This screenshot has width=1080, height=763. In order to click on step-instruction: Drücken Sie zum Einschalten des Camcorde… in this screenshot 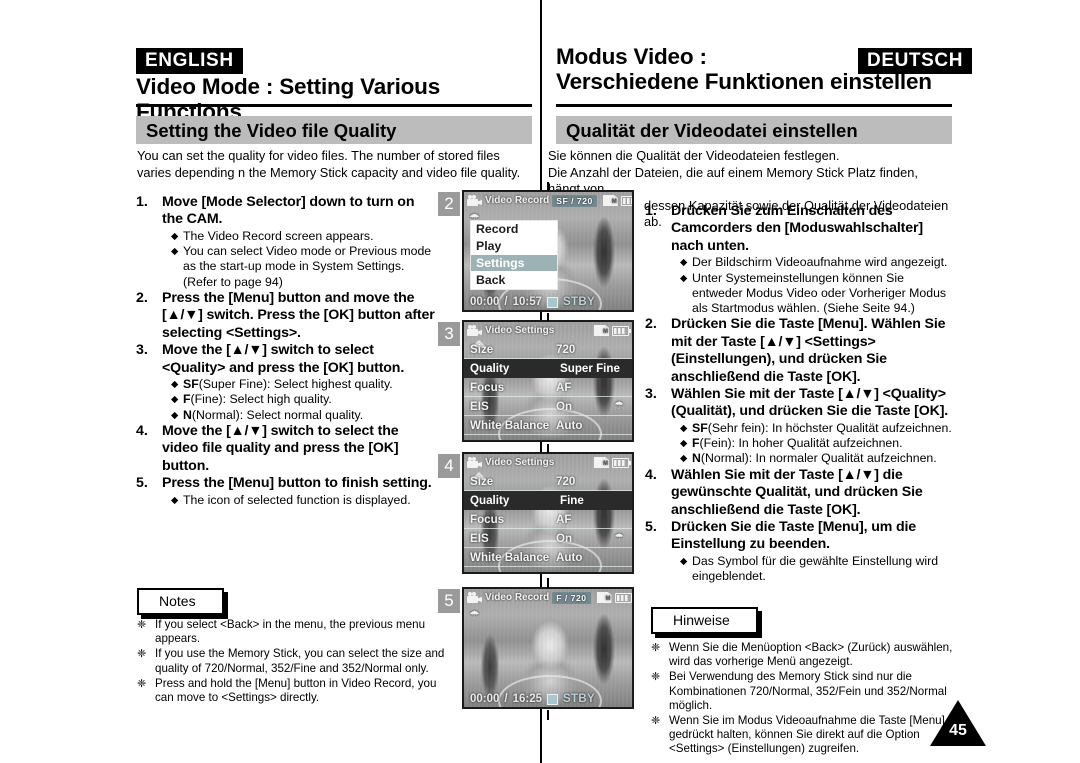, I will do `click(797, 228)`.